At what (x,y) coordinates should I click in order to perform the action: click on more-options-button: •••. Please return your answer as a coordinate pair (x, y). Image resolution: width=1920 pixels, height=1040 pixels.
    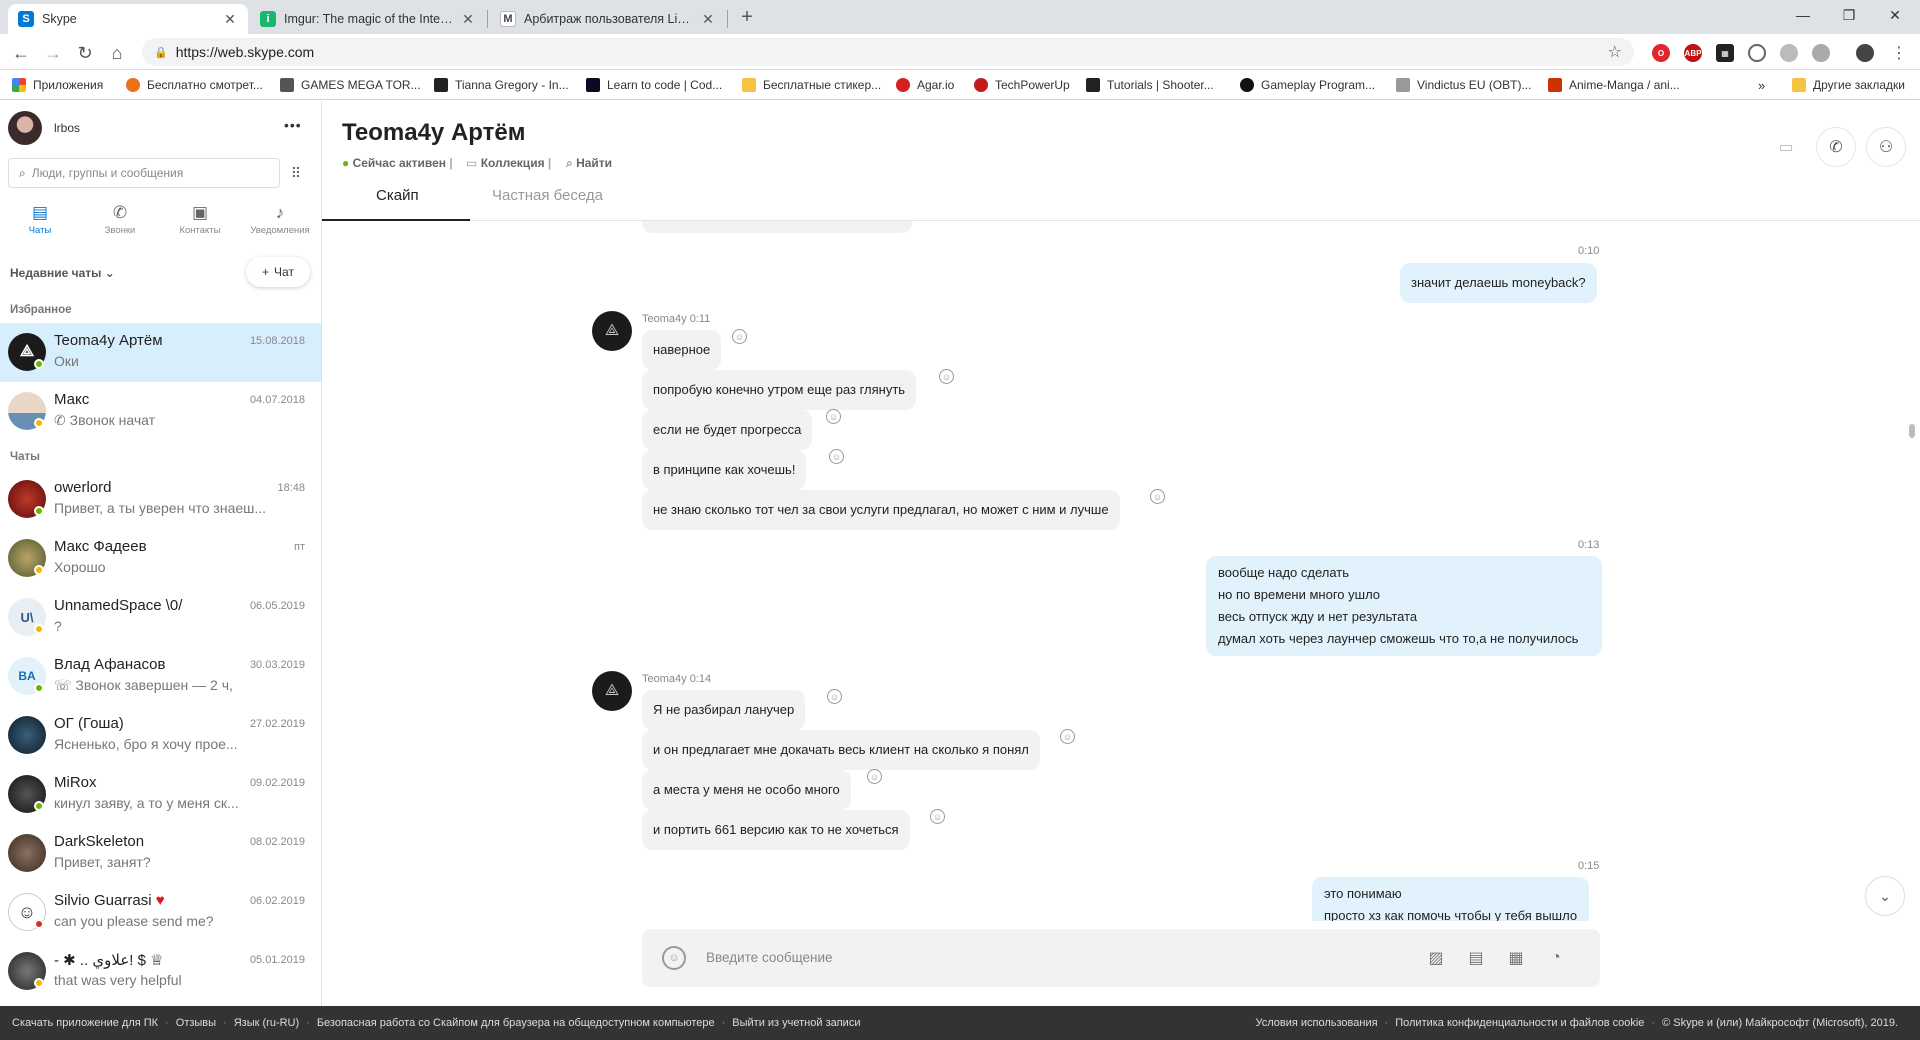
    Looking at the image, I should click on (293, 125).